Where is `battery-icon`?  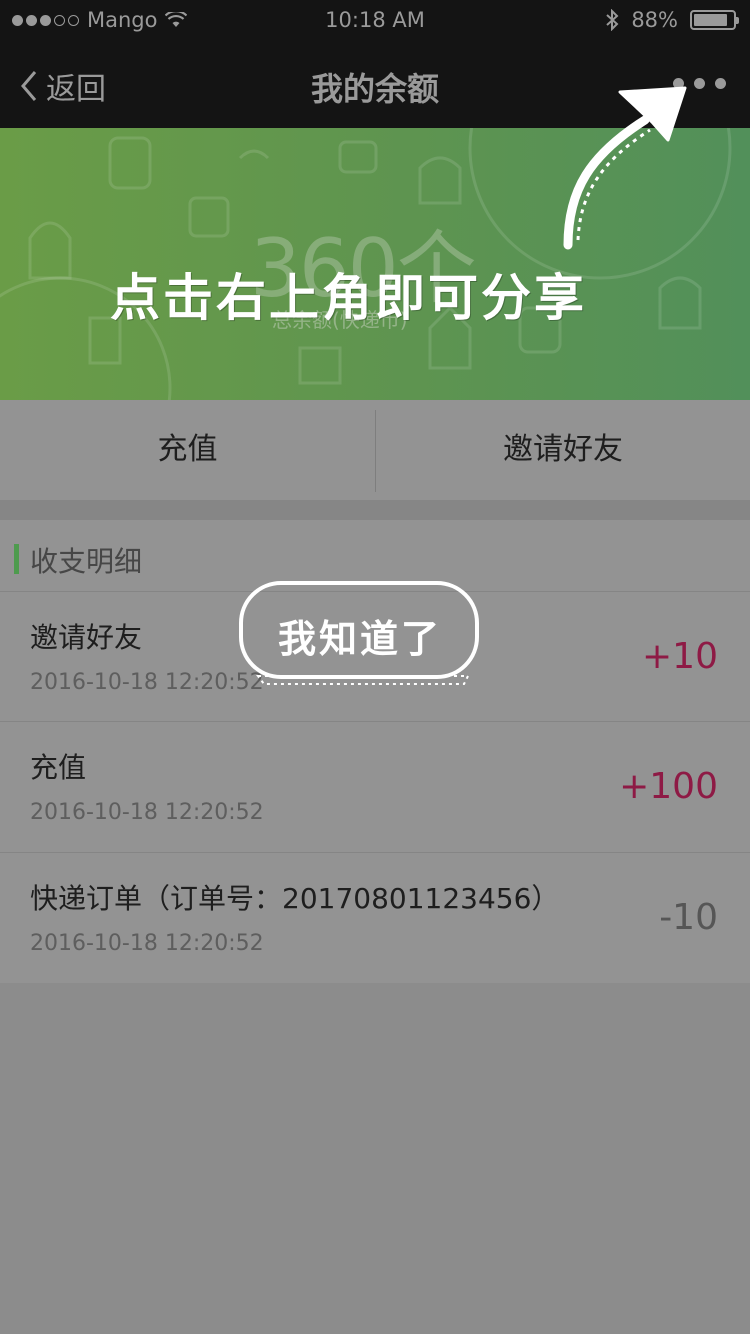 battery-icon is located at coordinates (714, 20).